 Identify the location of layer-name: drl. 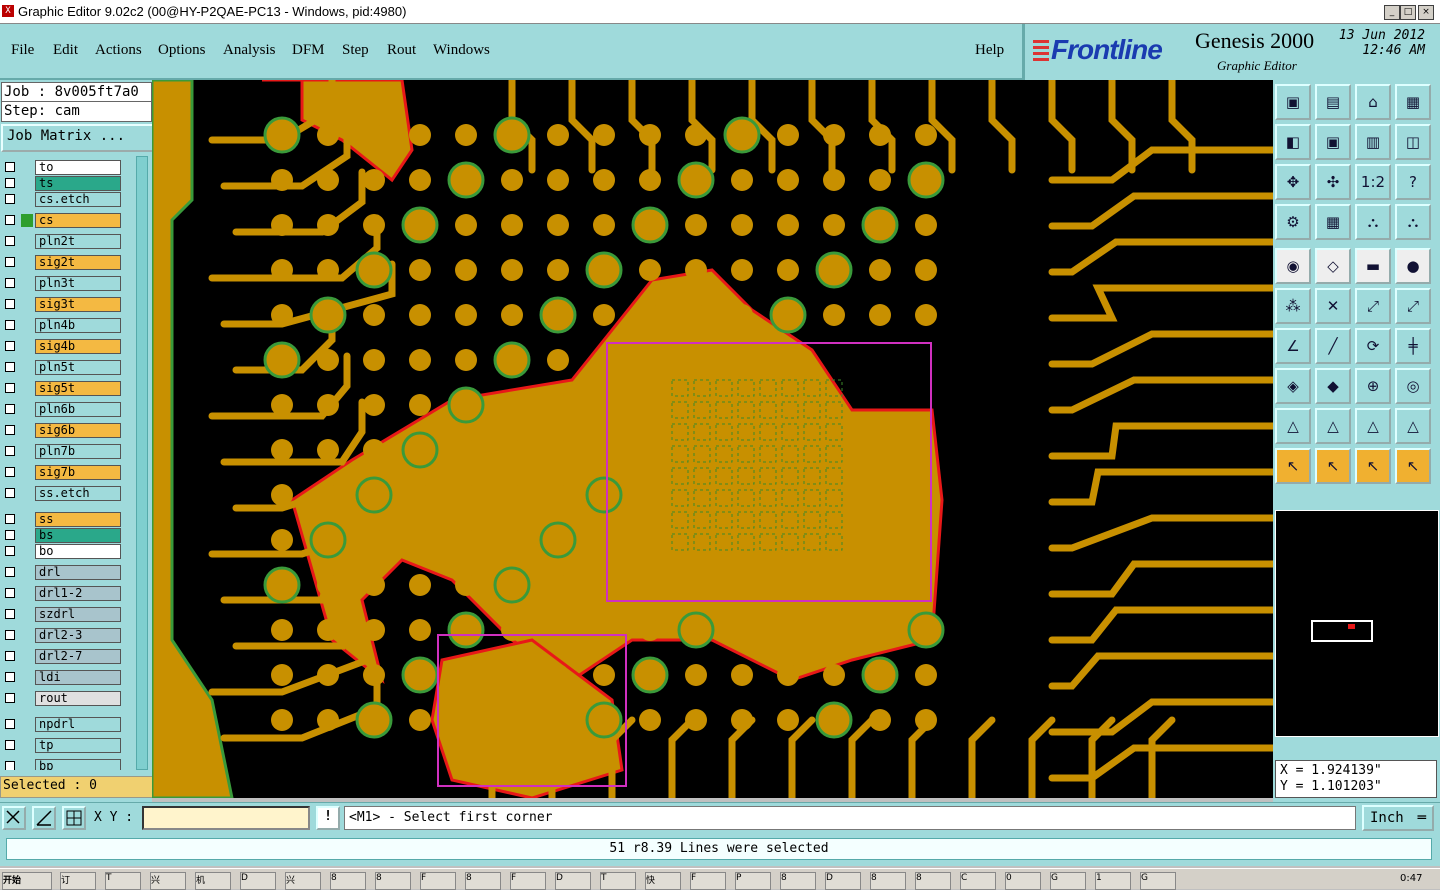
(78, 572).